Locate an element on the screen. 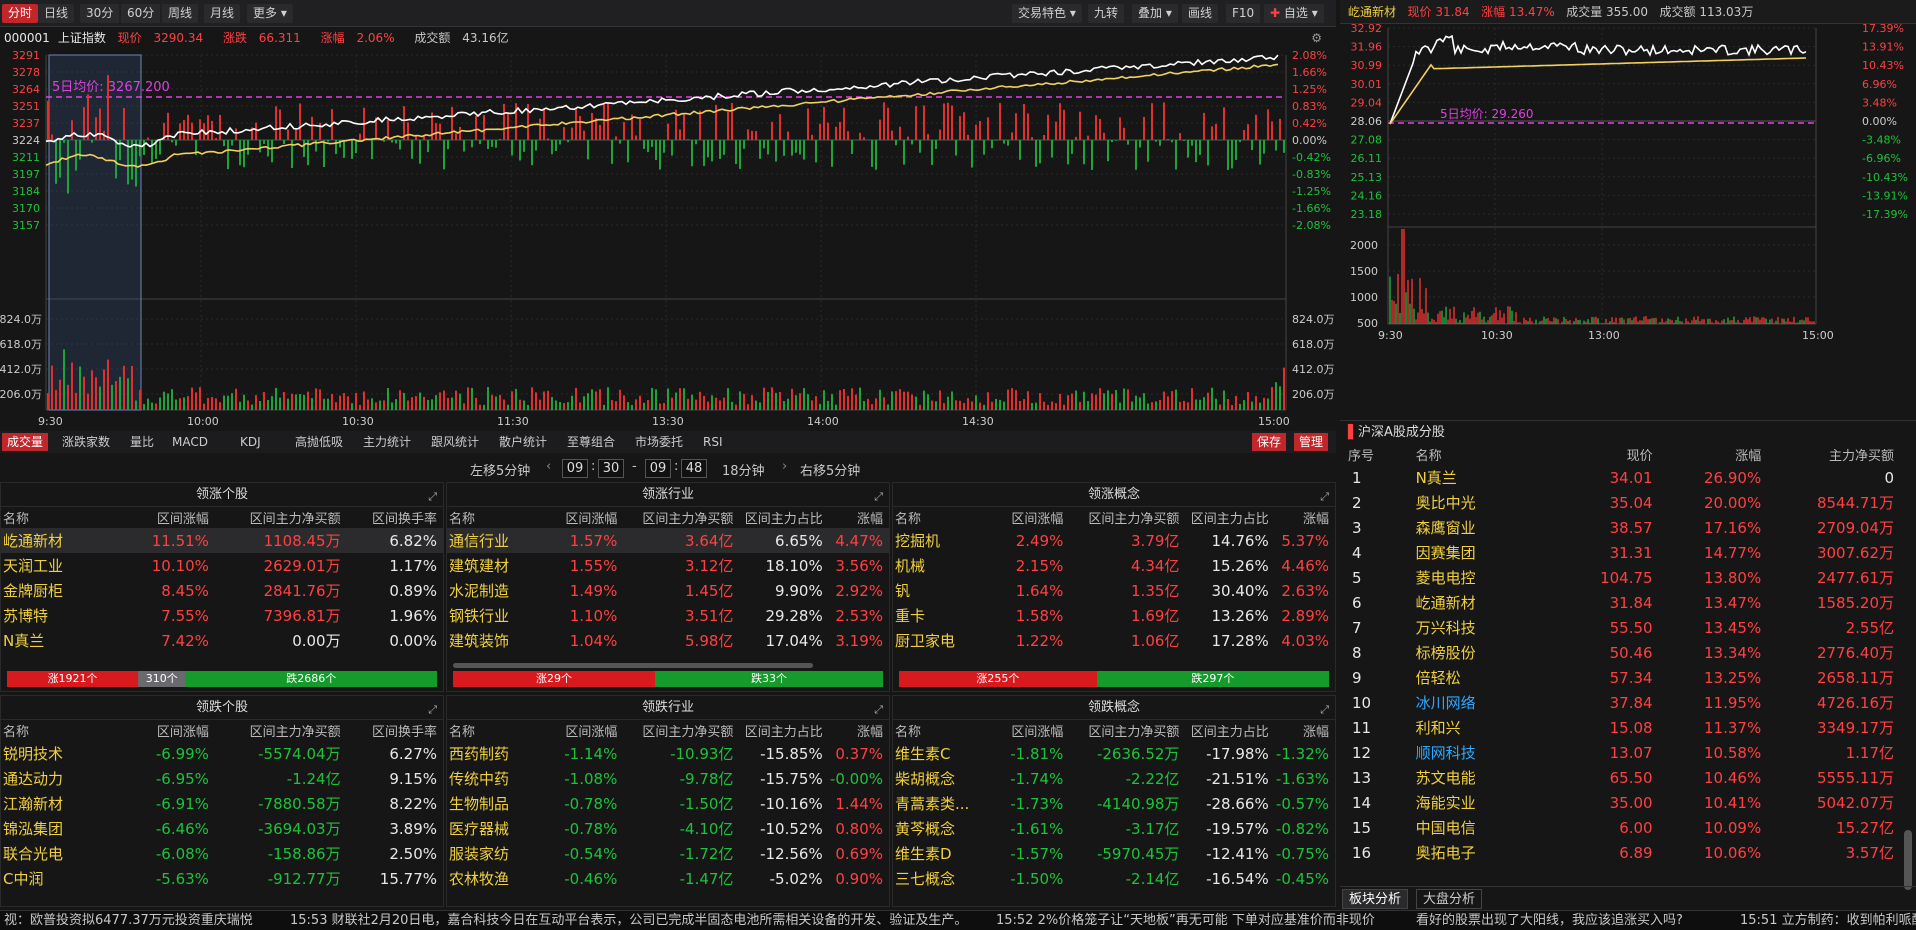 This screenshot has width=1916, height=930. overlay-dropdown: 叠加 ▾ is located at coordinates (1155, 13).